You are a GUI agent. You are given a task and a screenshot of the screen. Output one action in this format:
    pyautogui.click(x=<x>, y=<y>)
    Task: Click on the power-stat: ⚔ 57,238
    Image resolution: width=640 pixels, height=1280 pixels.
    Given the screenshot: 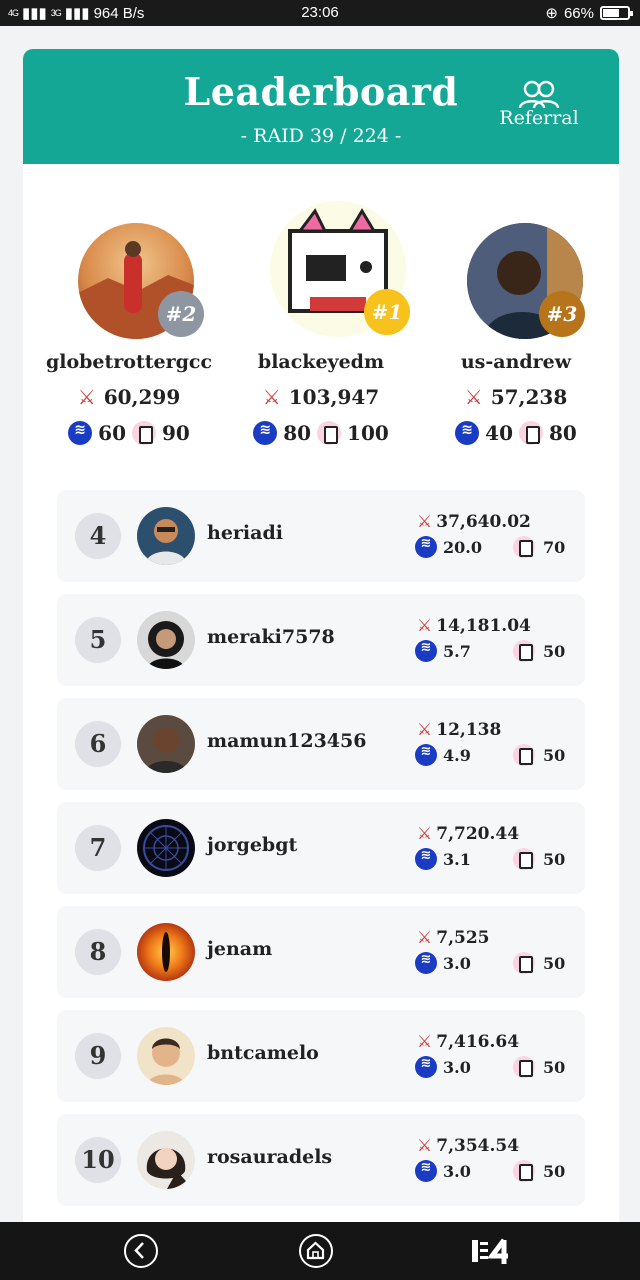 What is the action you would take?
    pyautogui.click(x=516, y=397)
    